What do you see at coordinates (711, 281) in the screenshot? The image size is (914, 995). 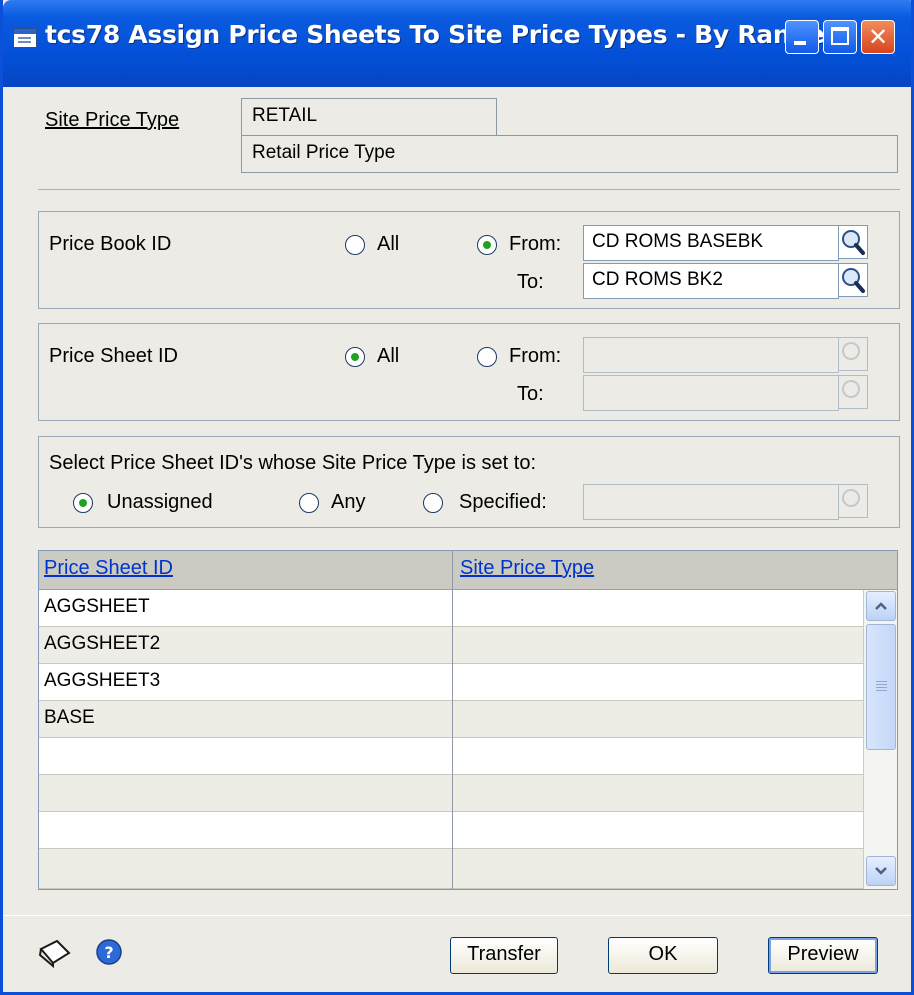 I see `price-book-to-input: CD ROMS BK2` at bounding box center [711, 281].